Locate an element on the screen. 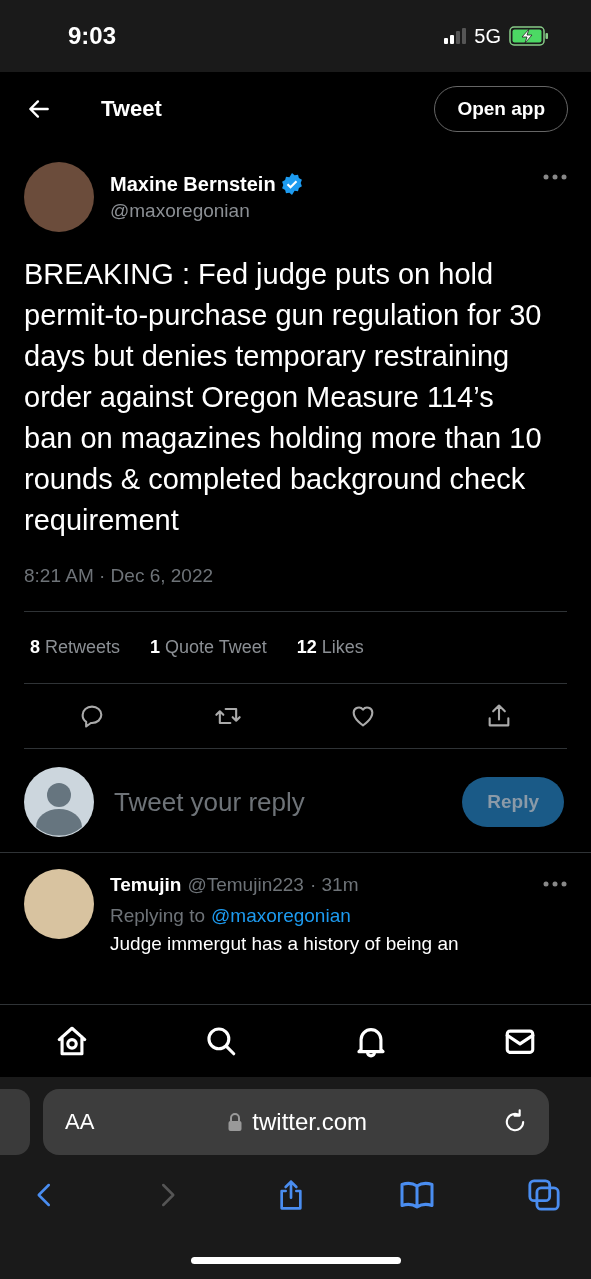  signal-icon is located at coordinates (455, 36).